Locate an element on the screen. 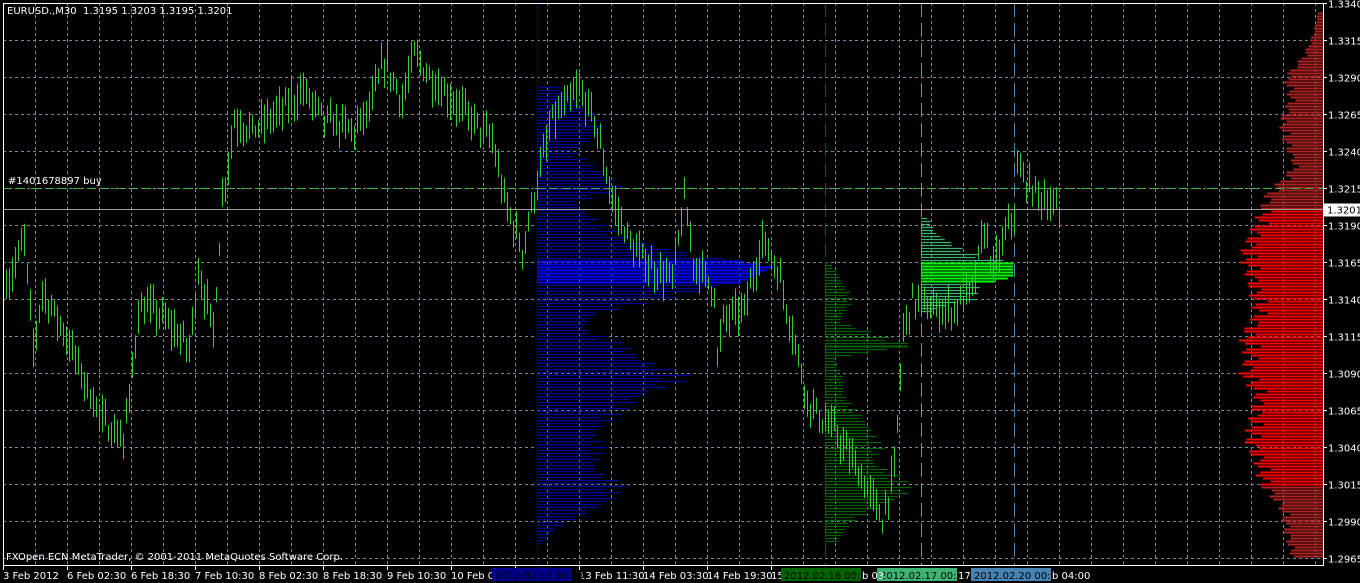 Image resolution: width=1360 pixels, height=583 pixels. session-date-label: 2012.02.20 00:00 is located at coordinates (1018, 576).